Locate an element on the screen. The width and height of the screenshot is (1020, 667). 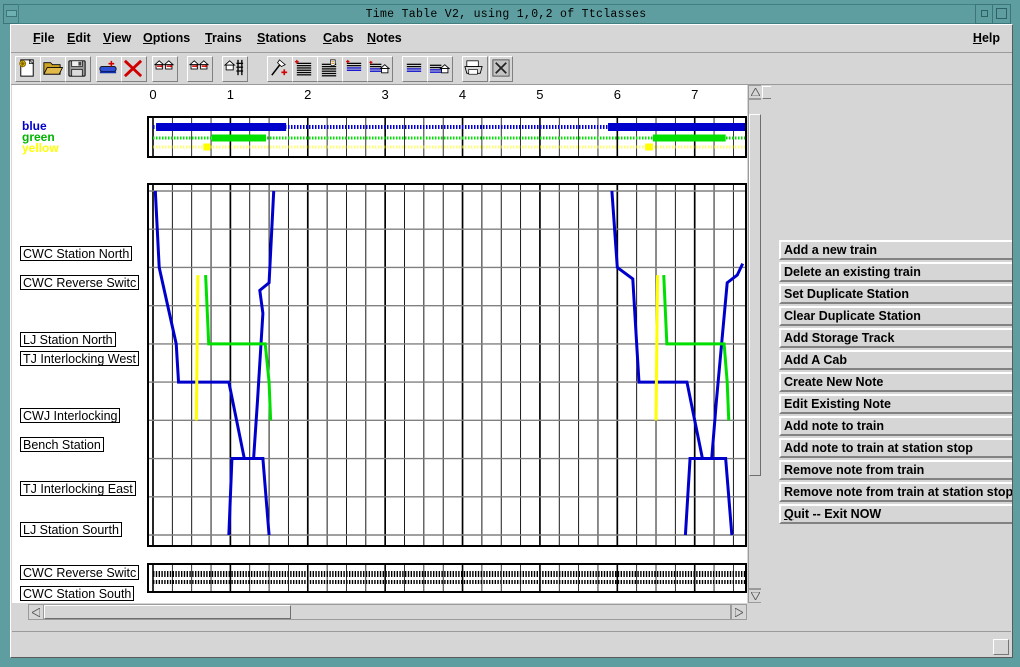
new-file-button is located at coordinates (28, 69).